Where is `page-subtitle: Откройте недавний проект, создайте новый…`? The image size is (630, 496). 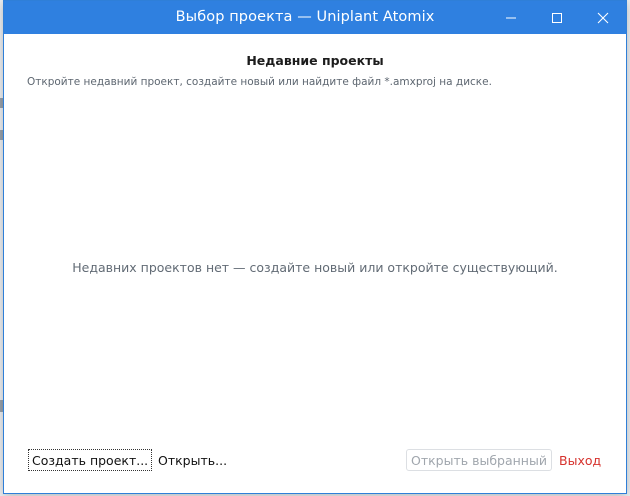 page-subtitle: Откройте недавний проект, создайте новый… is located at coordinates (259, 82).